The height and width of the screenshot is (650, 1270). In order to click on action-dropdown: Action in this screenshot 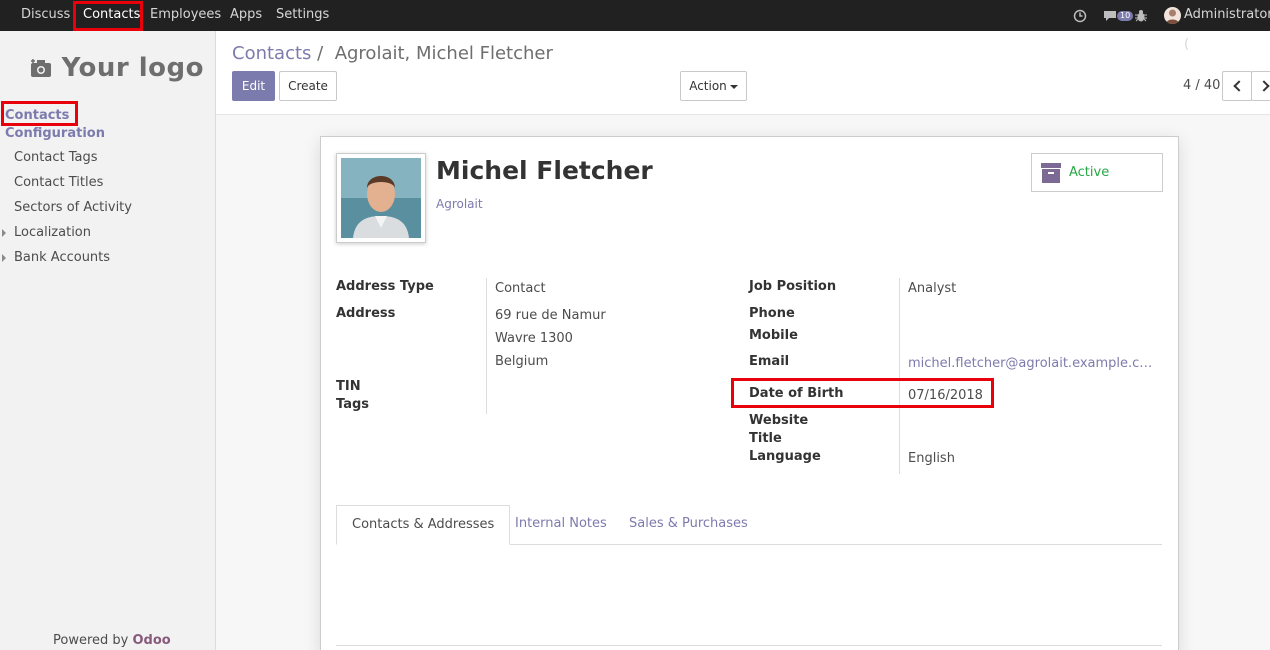, I will do `click(713, 86)`.